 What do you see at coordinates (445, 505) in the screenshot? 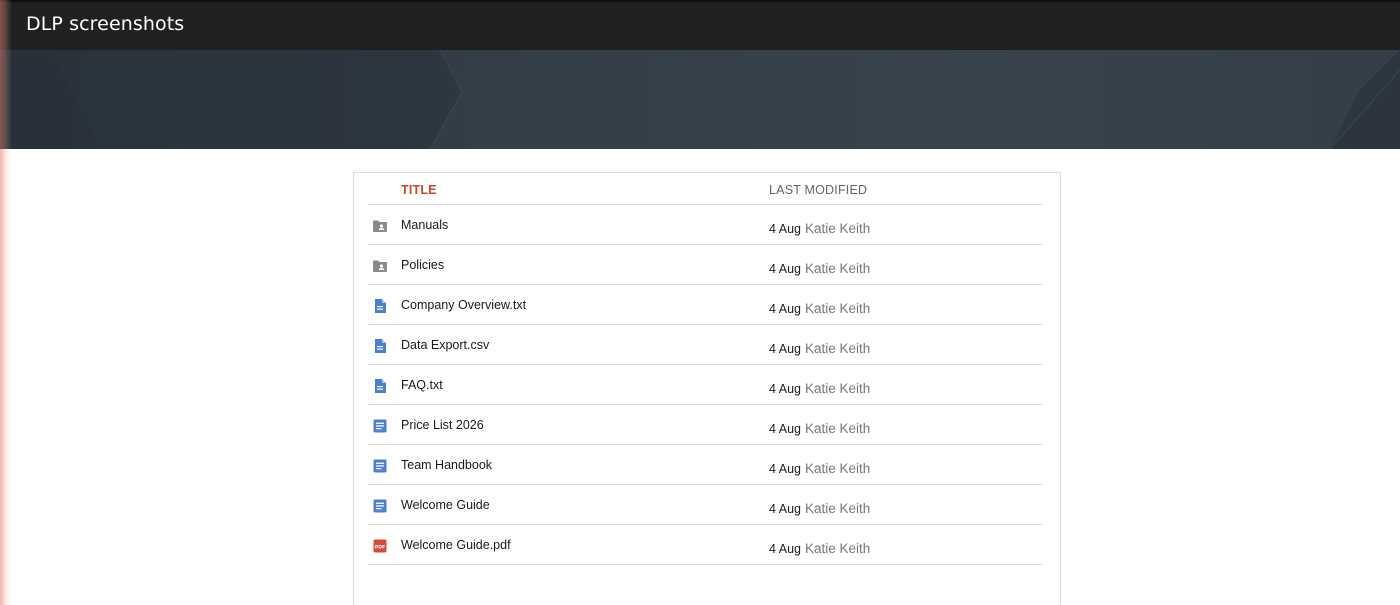
I see `file-name: Welcome Guide` at bounding box center [445, 505].